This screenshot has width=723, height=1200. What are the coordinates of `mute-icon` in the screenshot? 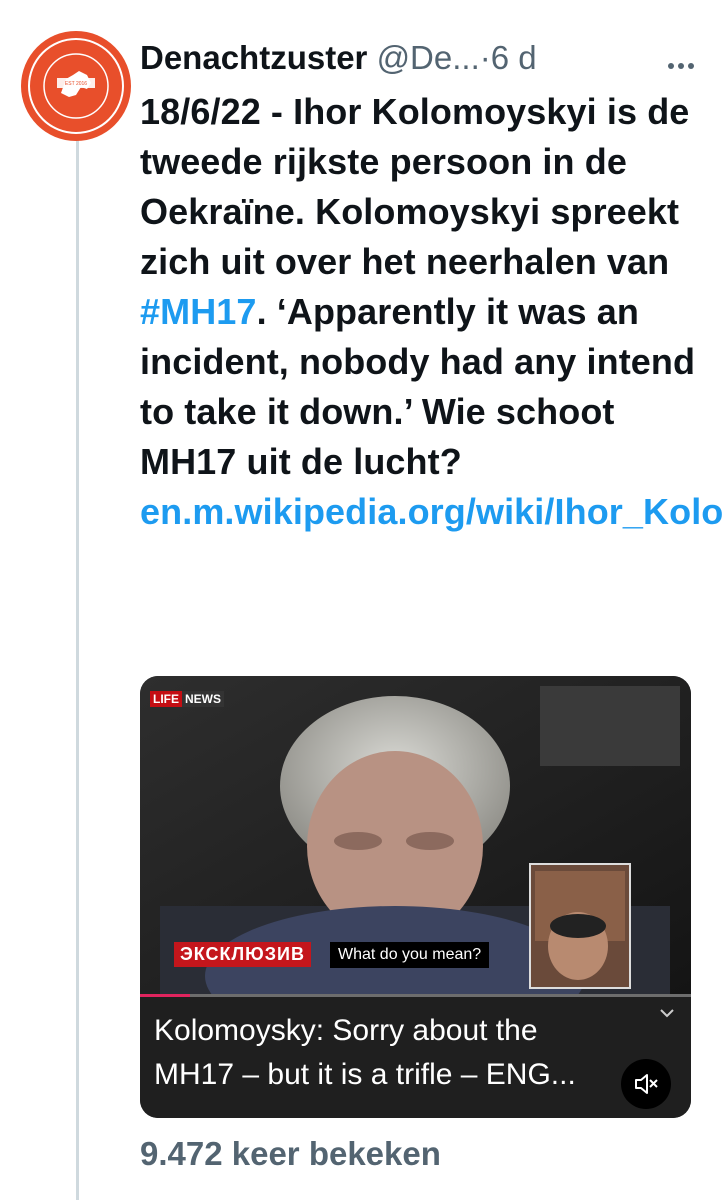 It's located at (646, 1084).